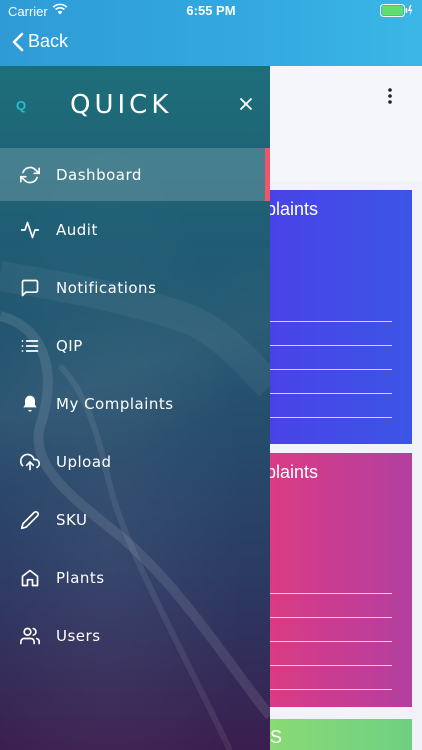  What do you see at coordinates (78, 636) in the screenshot?
I see `menu-item-label: Users` at bounding box center [78, 636].